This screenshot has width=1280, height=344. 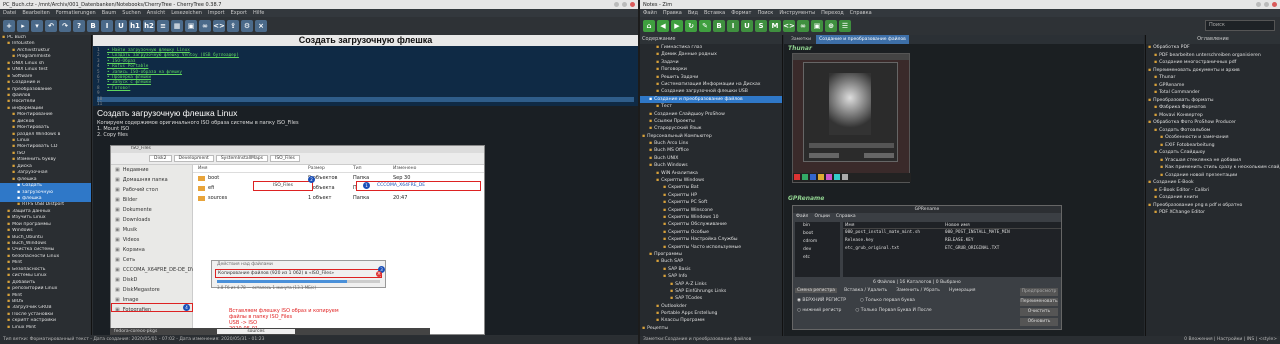 What do you see at coordinates (1213, 183) in the screenshot?
I see `tree-item: ▪ Создание E-Book` at bounding box center [1213, 183].